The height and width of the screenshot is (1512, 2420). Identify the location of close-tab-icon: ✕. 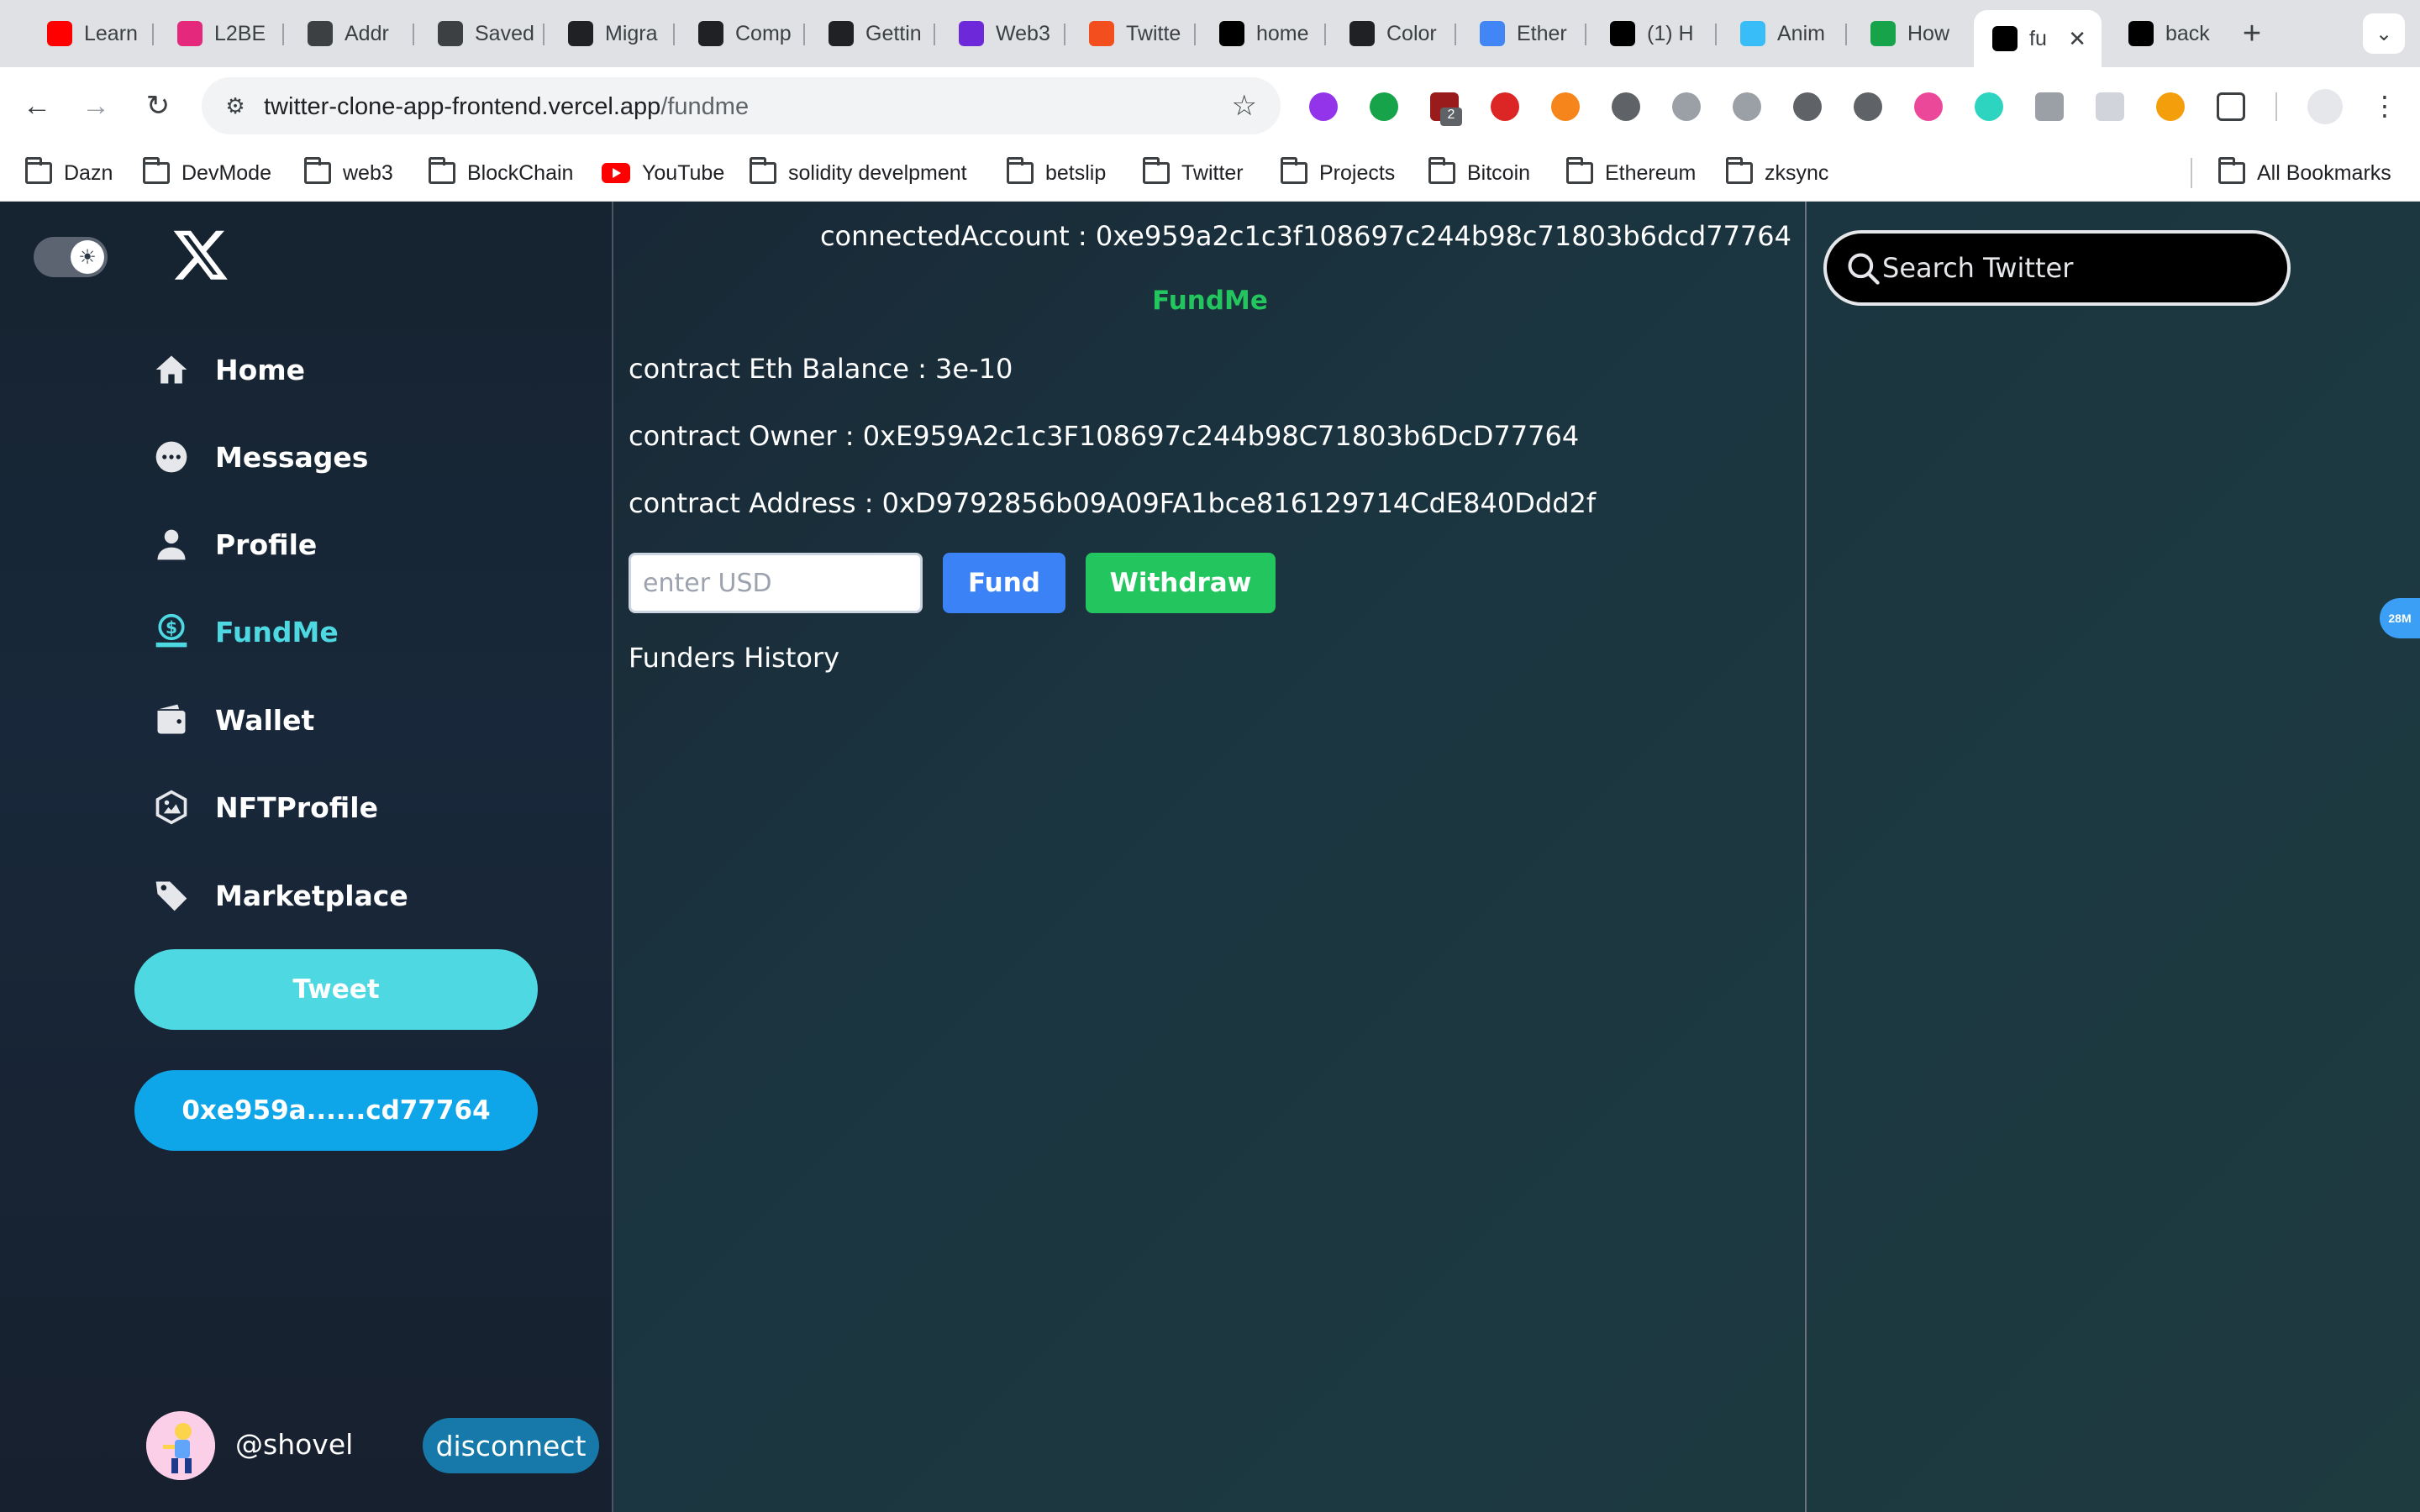
(2077, 39).